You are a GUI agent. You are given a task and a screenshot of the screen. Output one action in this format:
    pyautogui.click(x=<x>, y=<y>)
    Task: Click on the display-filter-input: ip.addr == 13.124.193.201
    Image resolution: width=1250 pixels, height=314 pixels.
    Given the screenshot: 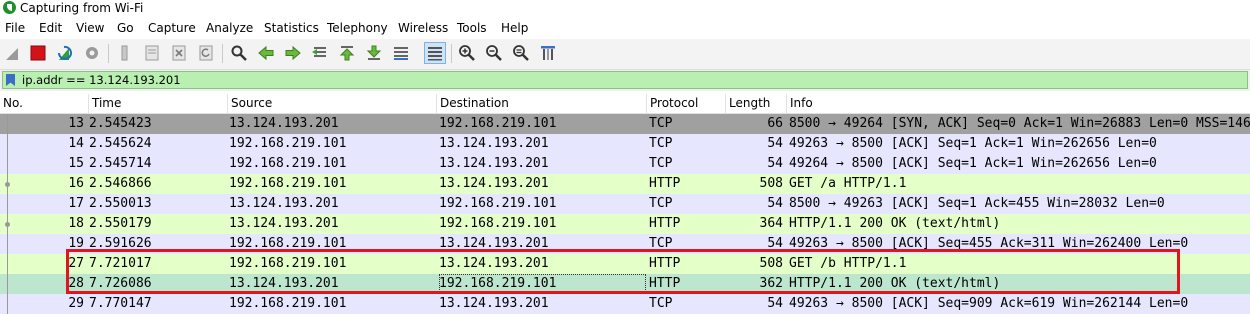 What is the action you would take?
    pyautogui.click(x=625, y=80)
    